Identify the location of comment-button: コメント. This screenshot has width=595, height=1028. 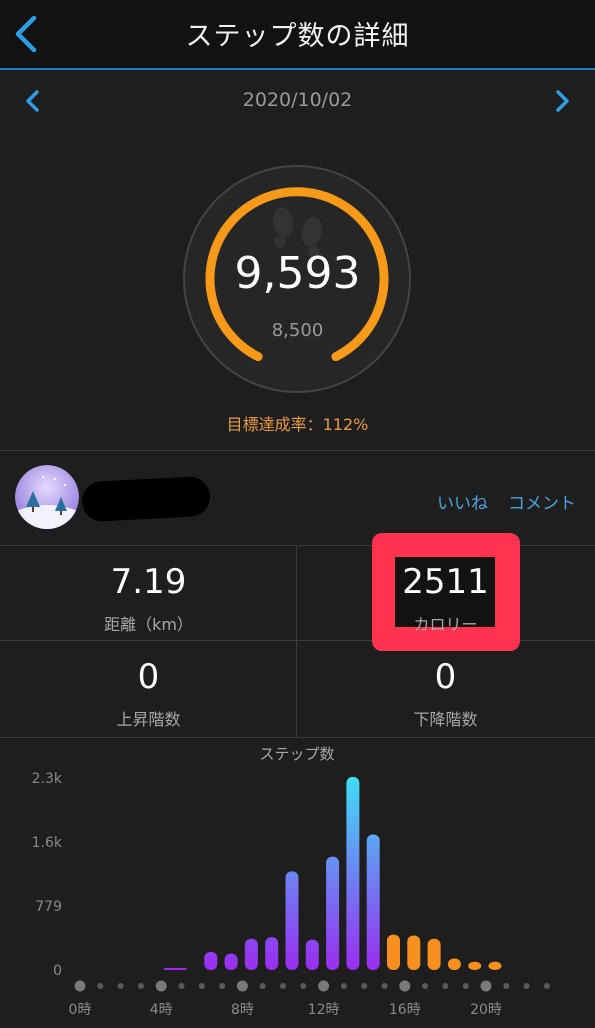
(542, 501).